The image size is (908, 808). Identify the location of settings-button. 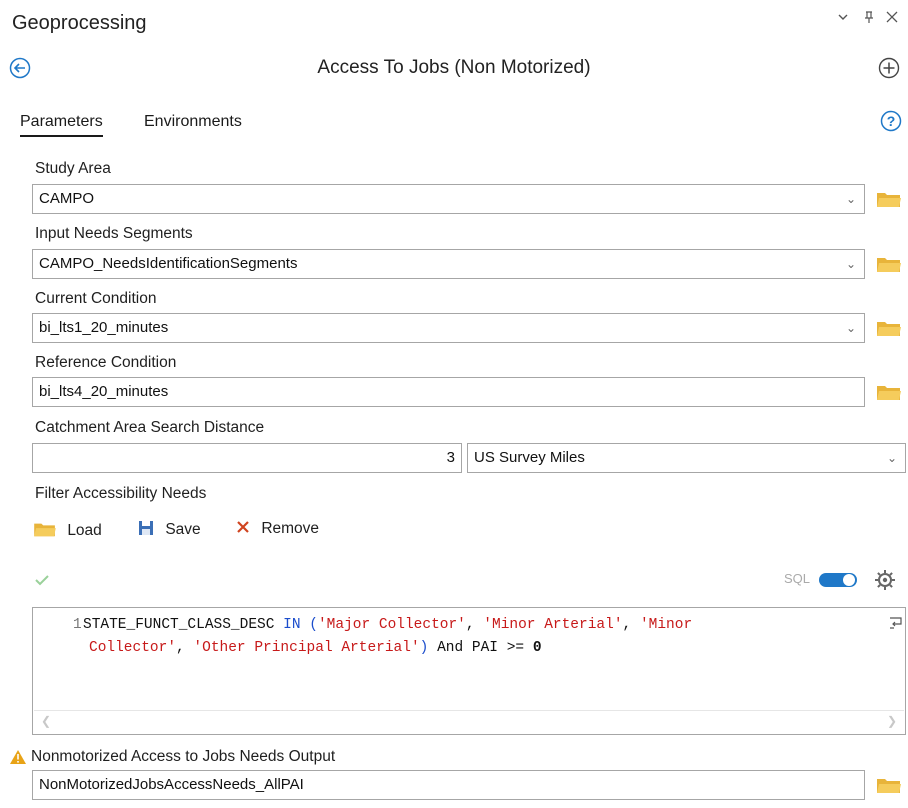
(885, 582).